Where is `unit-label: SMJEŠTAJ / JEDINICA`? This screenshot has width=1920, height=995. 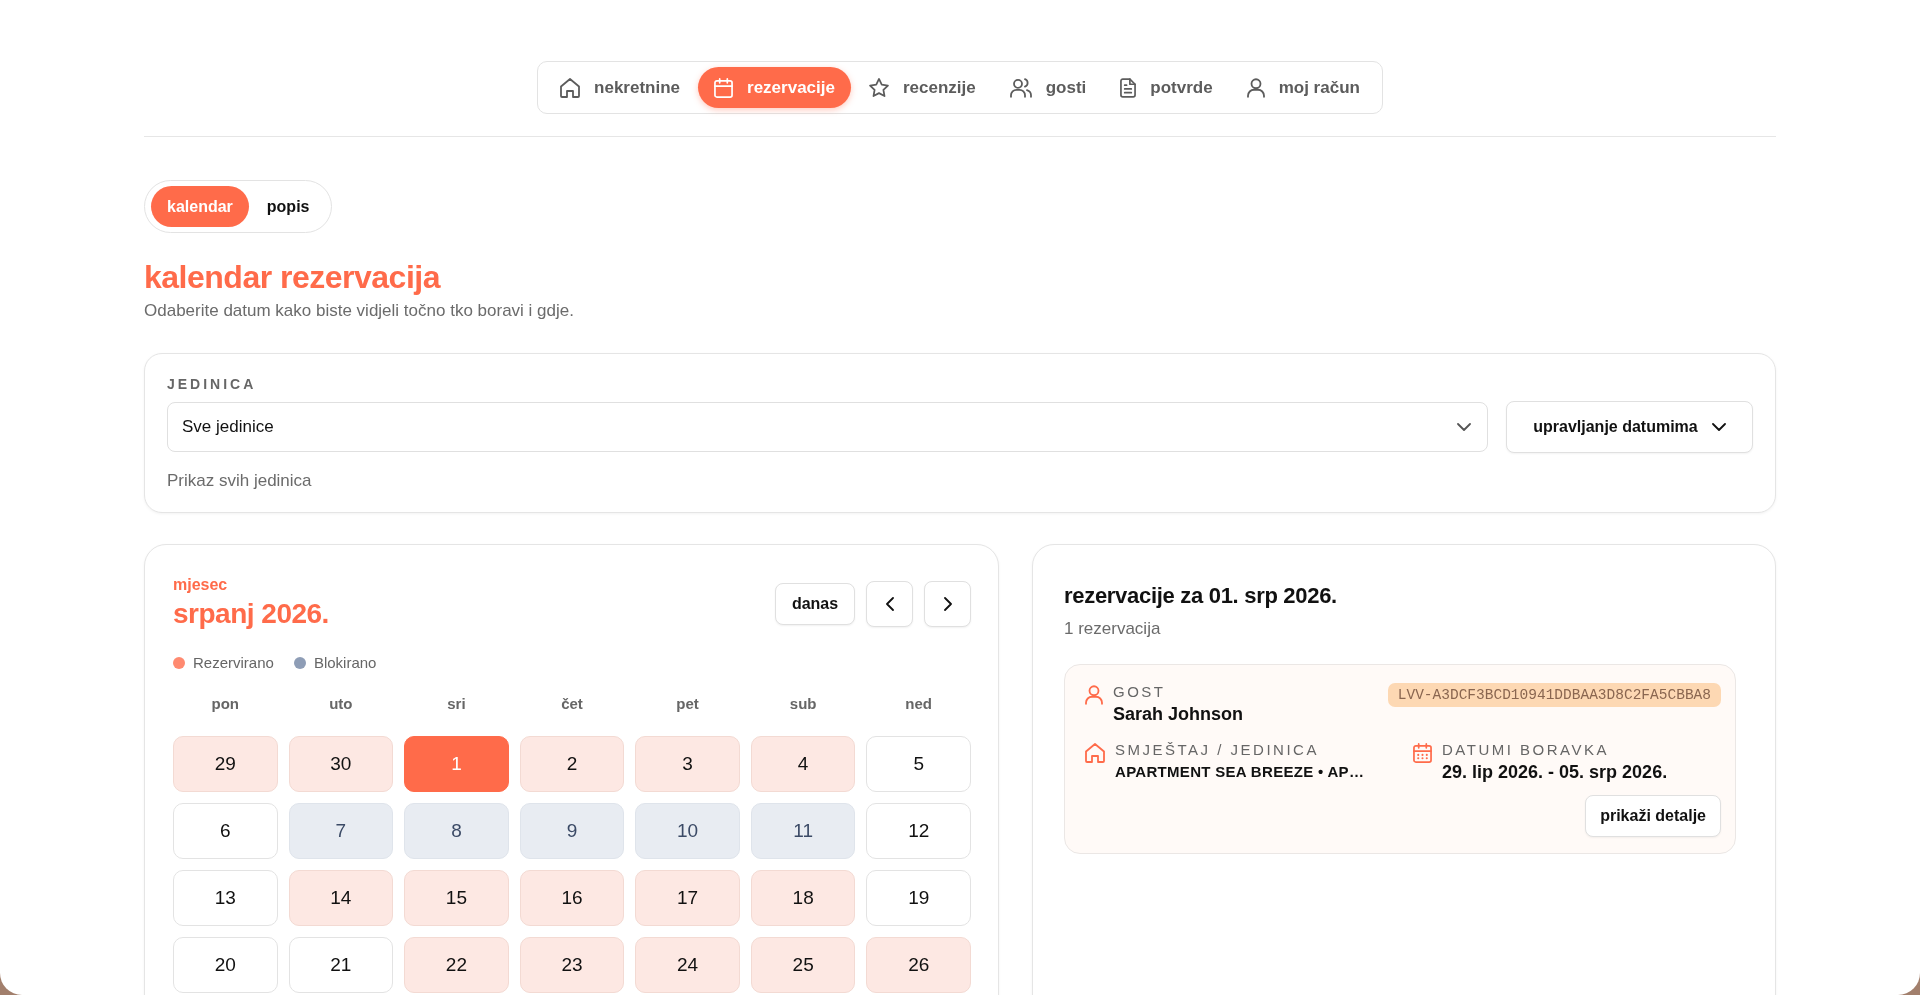
unit-label: SMJEŠTAJ / JEDINICA is located at coordinates (1217, 750).